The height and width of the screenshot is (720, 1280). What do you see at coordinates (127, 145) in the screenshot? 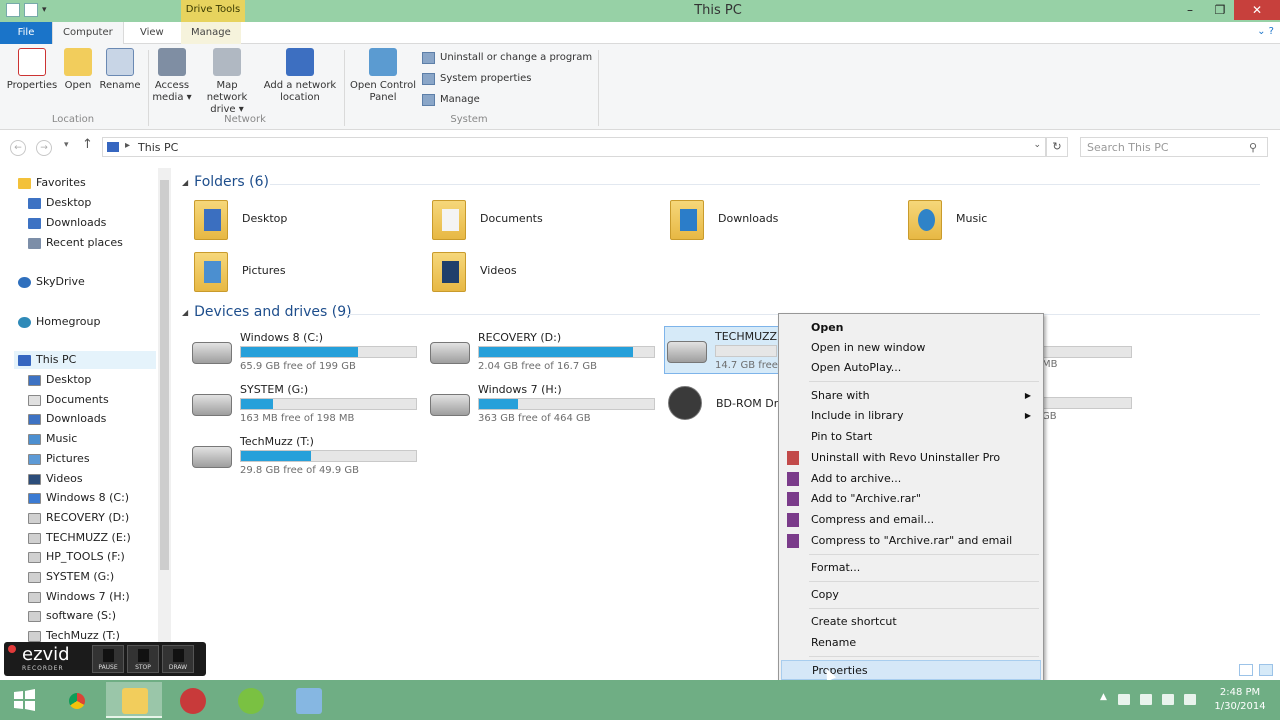
I see `chevron-right-icon: ▸` at bounding box center [127, 145].